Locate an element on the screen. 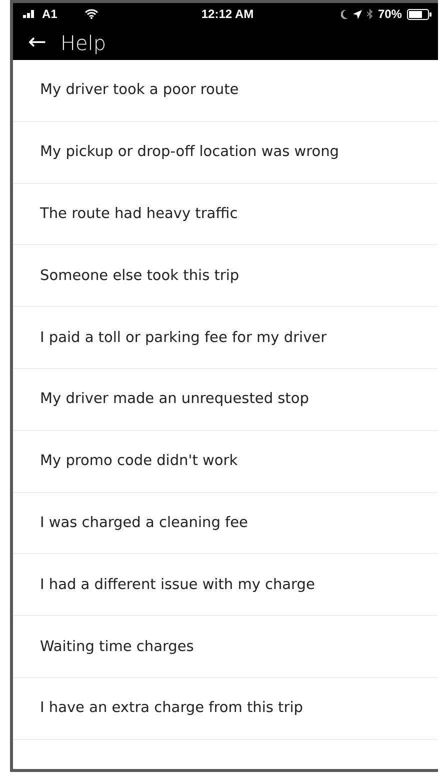  help-topic: My promo code didn't work is located at coordinates (225, 461).